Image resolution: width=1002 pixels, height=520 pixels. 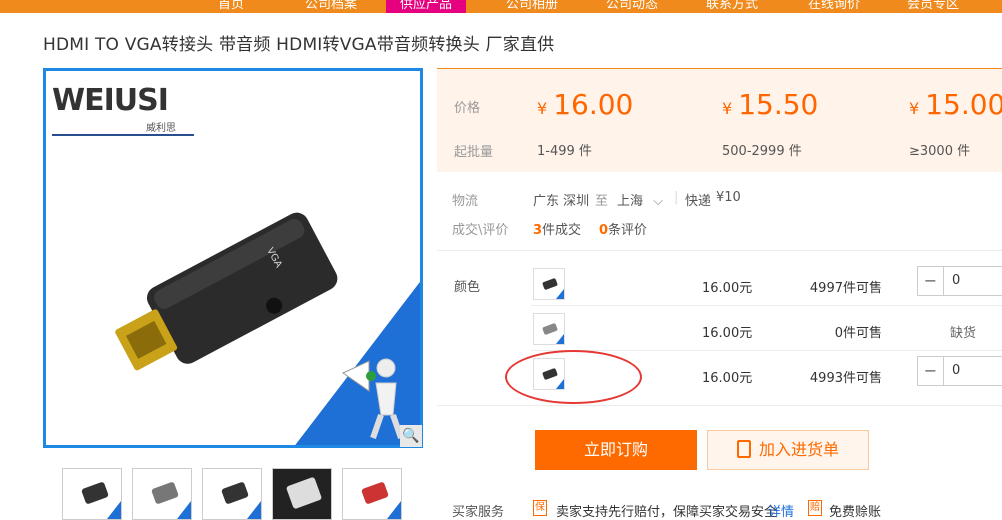 What do you see at coordinates (628, 230) in the screenshot?
I see `review-text: 条评价` at bounding box center [628, 230].